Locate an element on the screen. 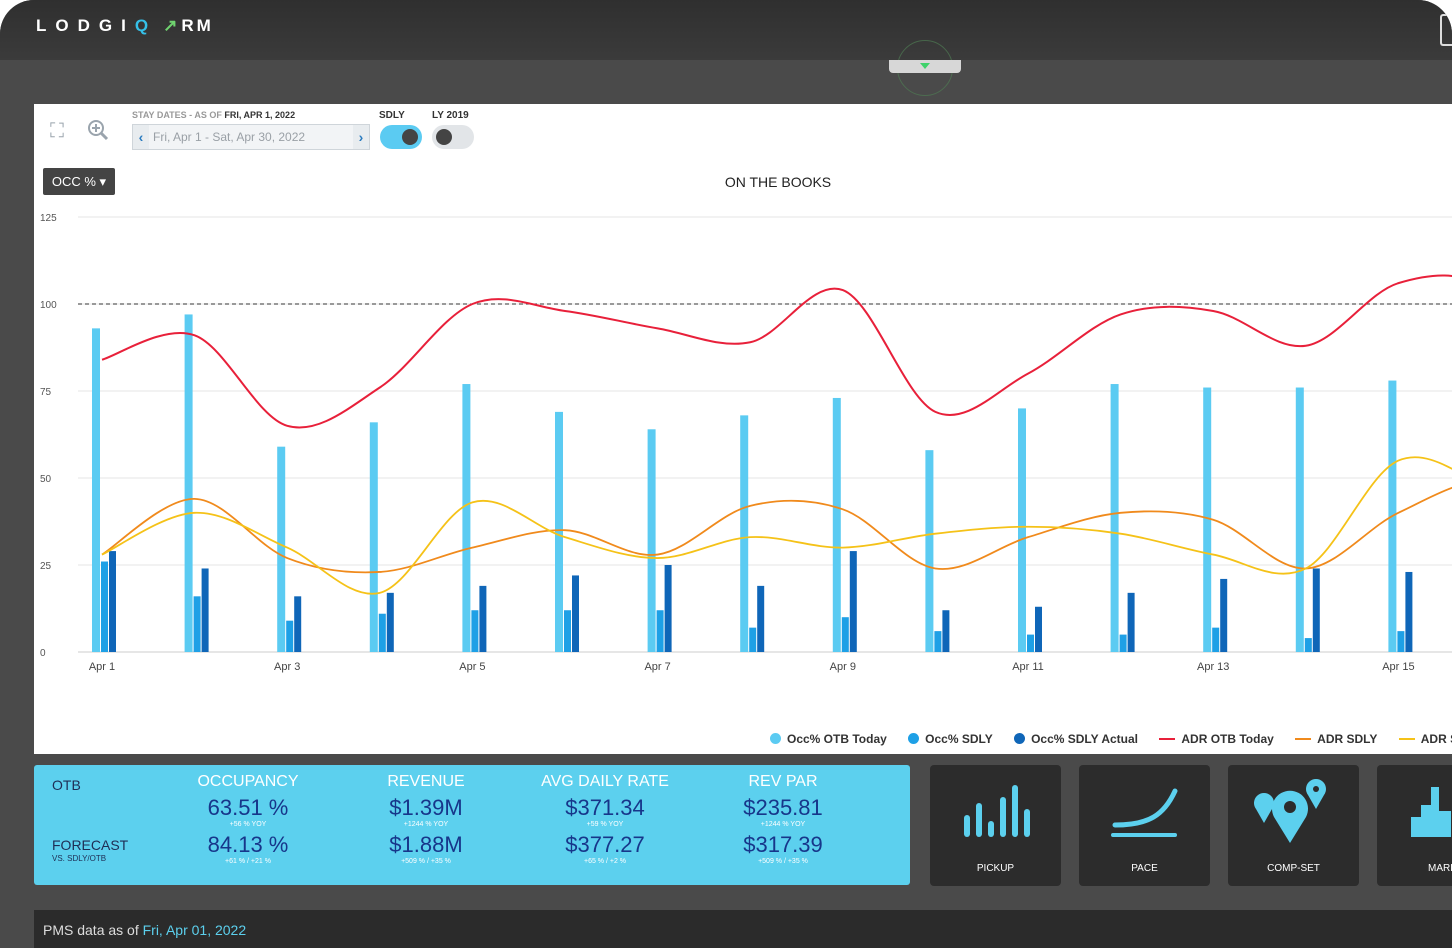 The image size is (1452, 948). metric-dropdown-button: OCC % ▾ is located at coordinates (79, 181).